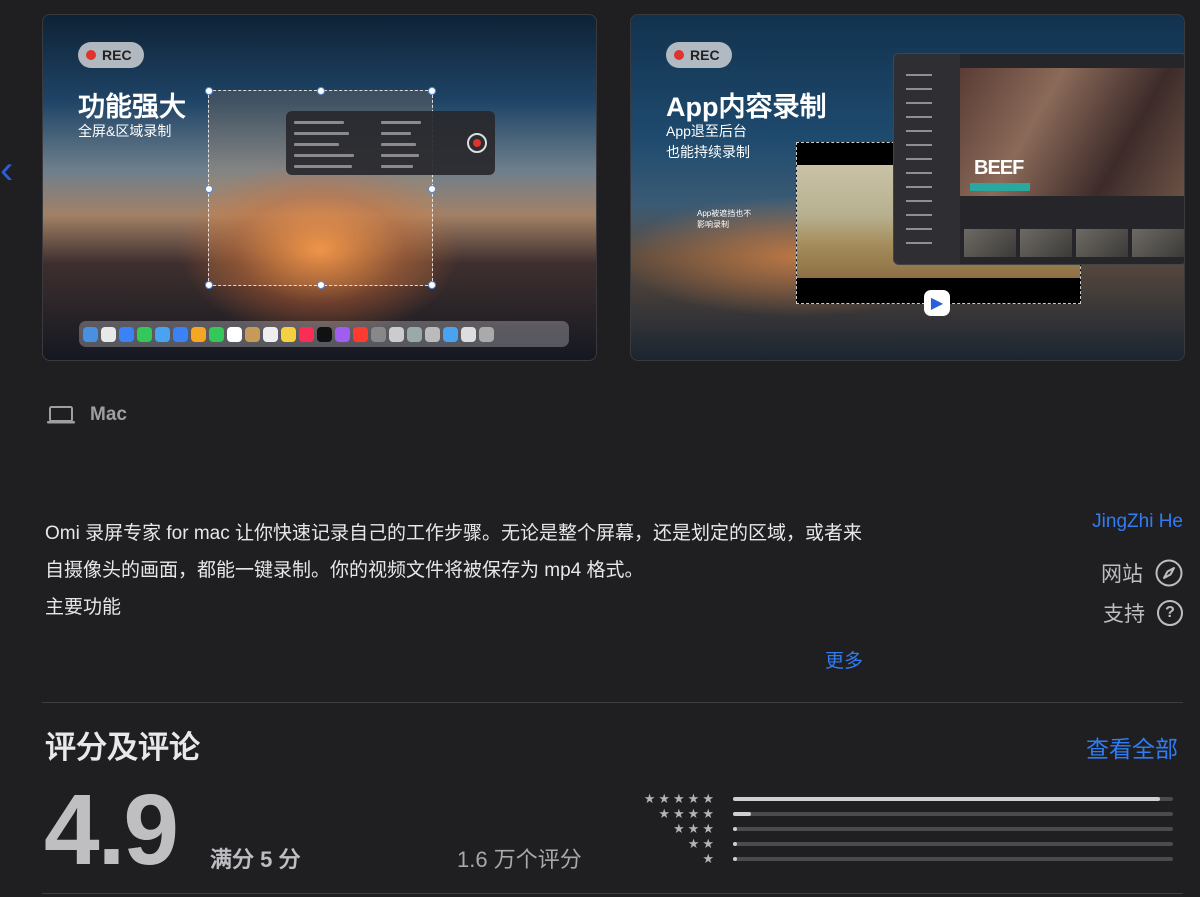 The height and width of the screenshot is (897, 1200). I want to click on record-button-icon, so click(477, 143).